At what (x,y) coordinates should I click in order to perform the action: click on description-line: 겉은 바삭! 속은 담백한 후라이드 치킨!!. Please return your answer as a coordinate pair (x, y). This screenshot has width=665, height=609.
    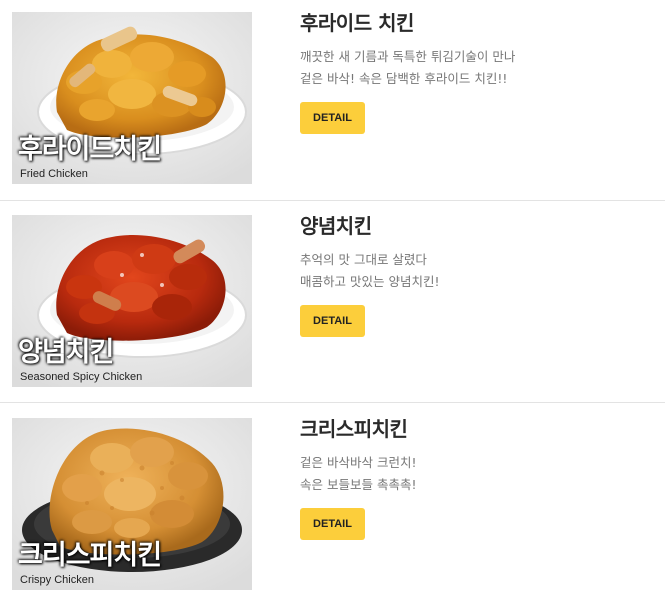
    Looking at the image, I should click on (404, 78).